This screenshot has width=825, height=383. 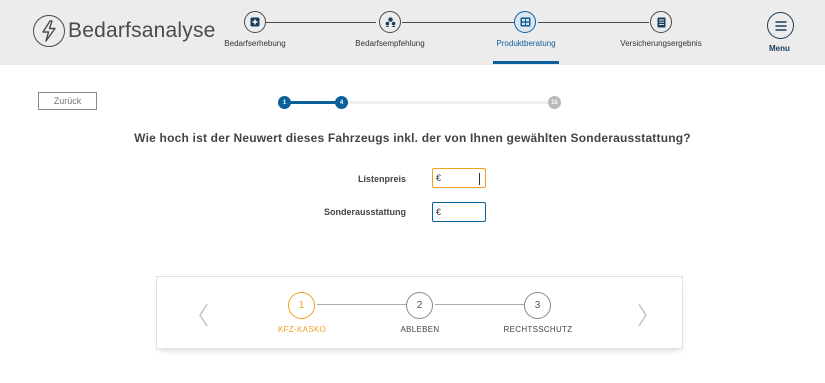 I want to click on app-title: Bedarfsanalyse, so click(x=142, y=30).